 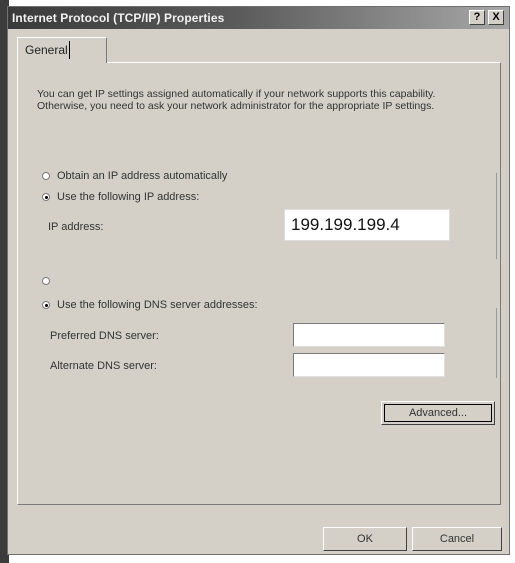 I want to click on radio-use-following-ip-label: Use the following IP address:, so click(x=128, y=197).